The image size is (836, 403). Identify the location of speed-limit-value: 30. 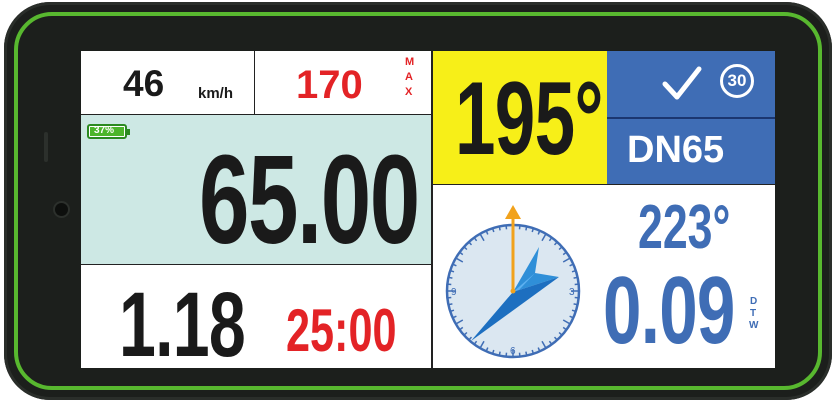
(737, 80).